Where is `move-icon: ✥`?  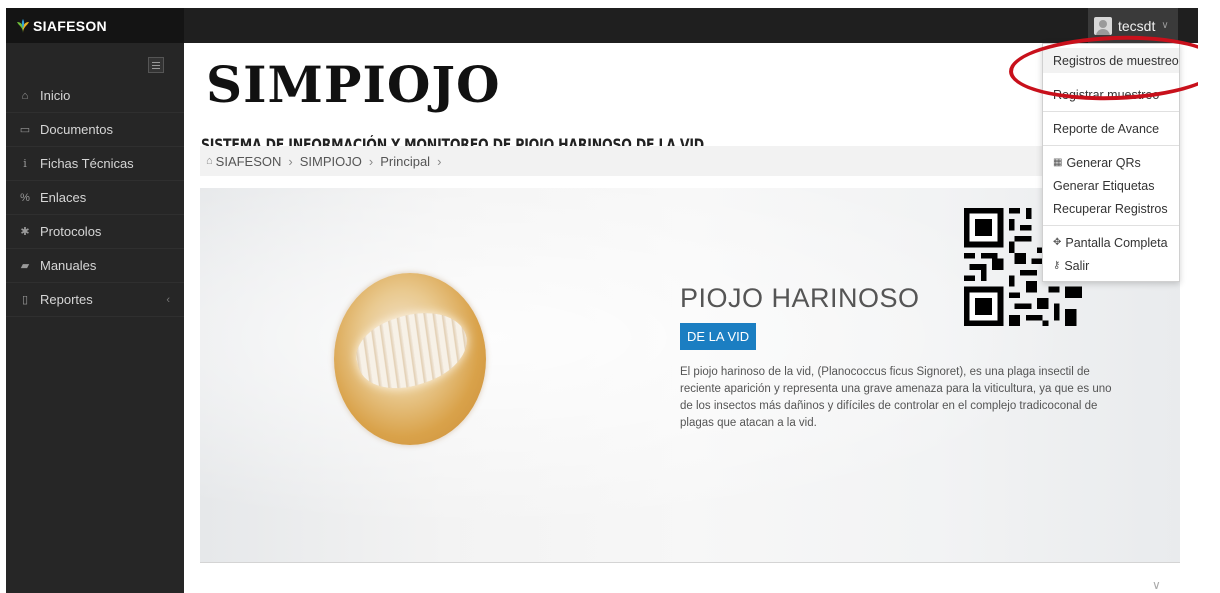
move-icon: ✥ is located at coordinates (1057, 242).